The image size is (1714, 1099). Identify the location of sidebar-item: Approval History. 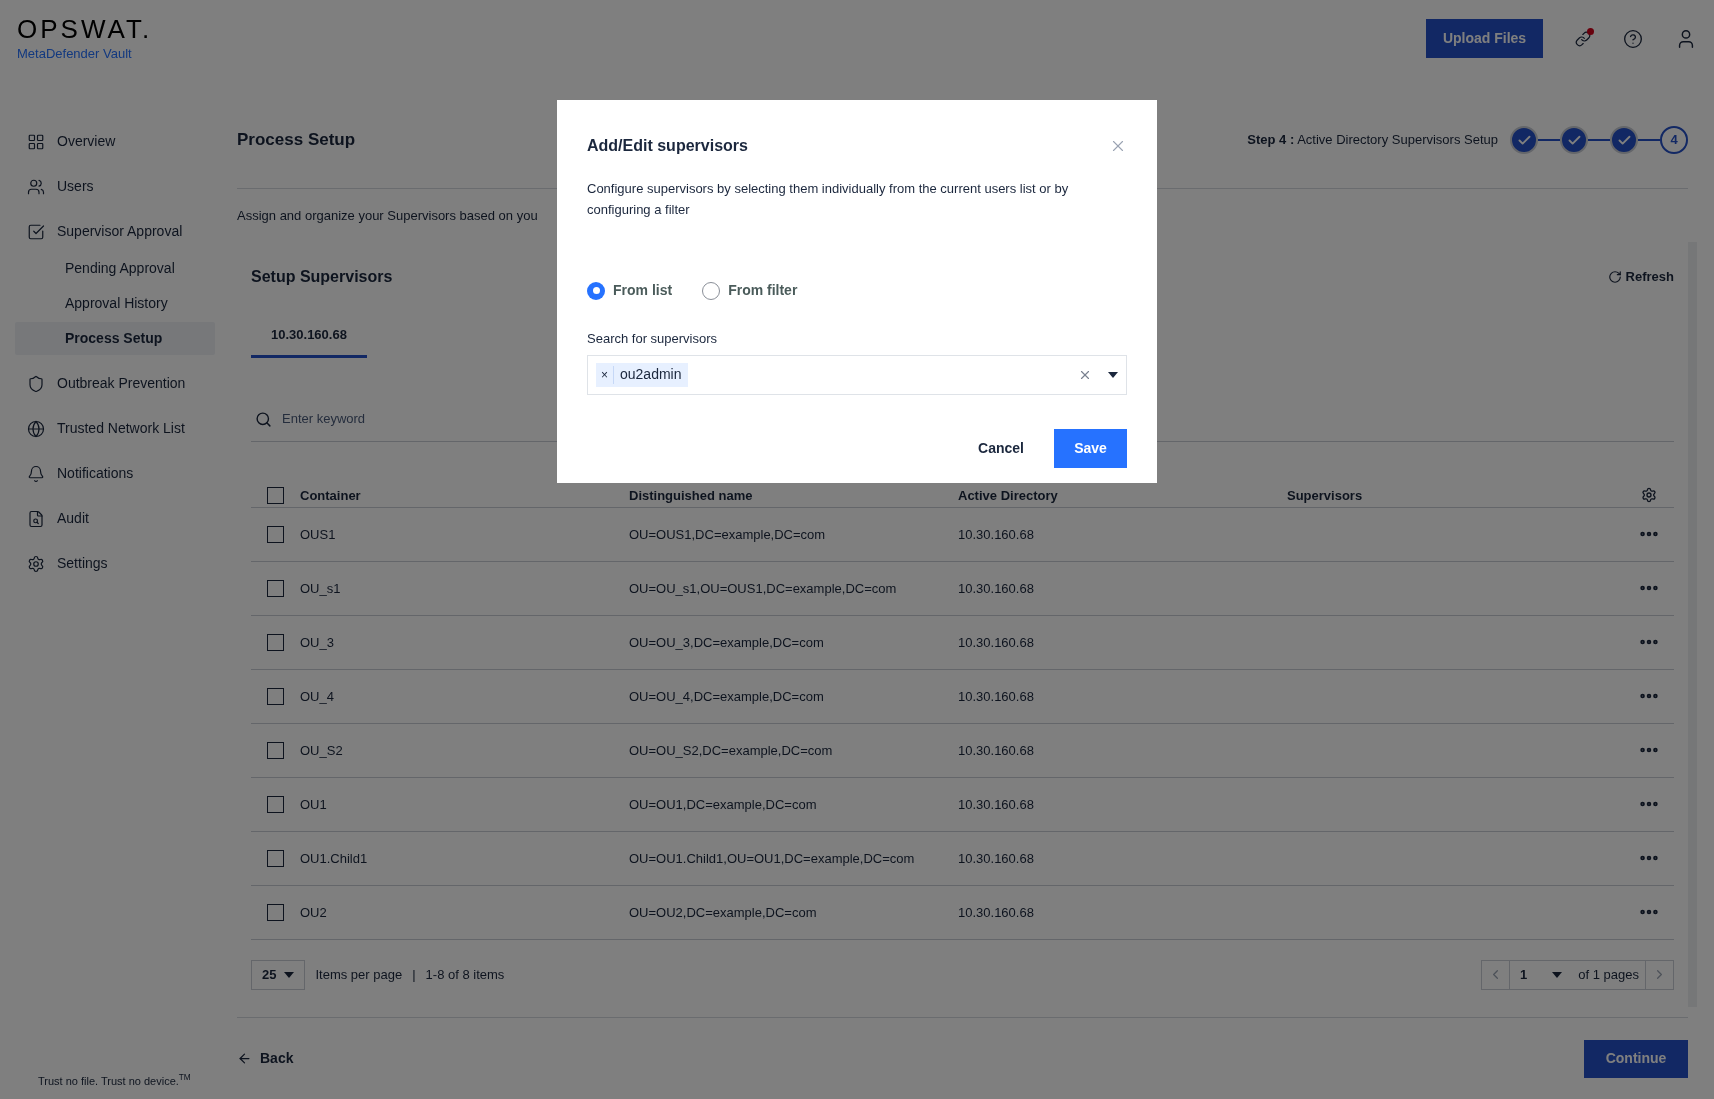
(115, 303).